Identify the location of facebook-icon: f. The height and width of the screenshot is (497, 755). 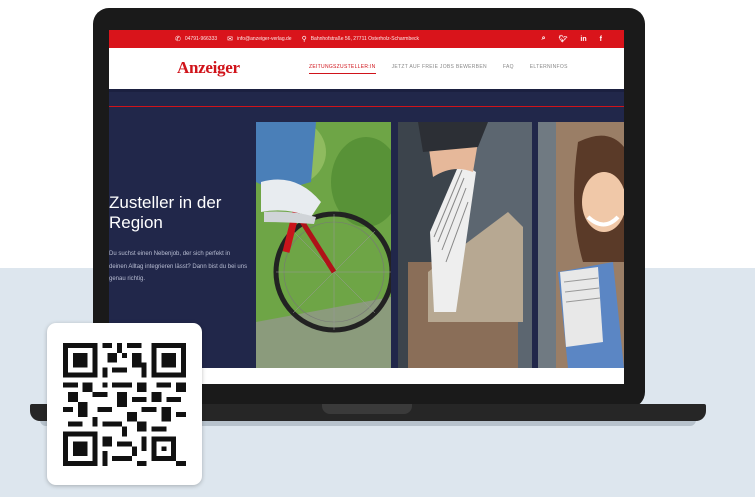
(601, 39).